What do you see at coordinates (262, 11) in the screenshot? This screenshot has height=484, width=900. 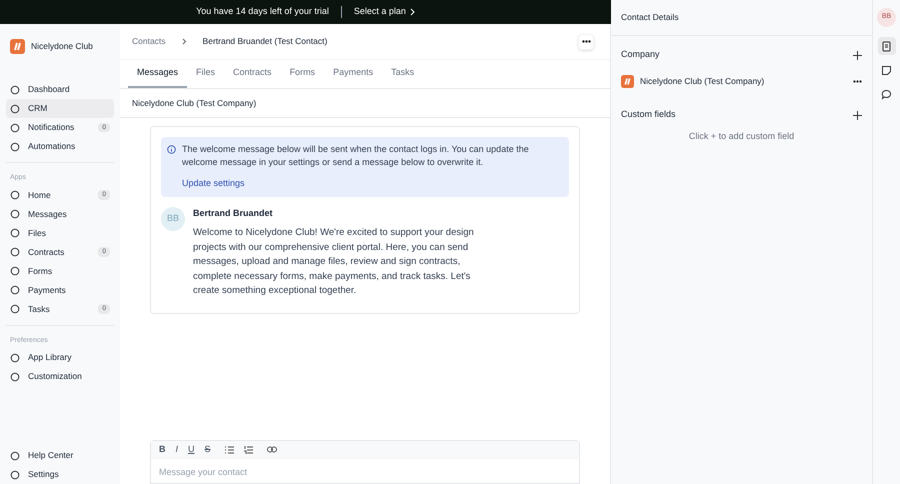 I see `trial-message: You have 14 days left of your trial` at bounding box center [262, 11].